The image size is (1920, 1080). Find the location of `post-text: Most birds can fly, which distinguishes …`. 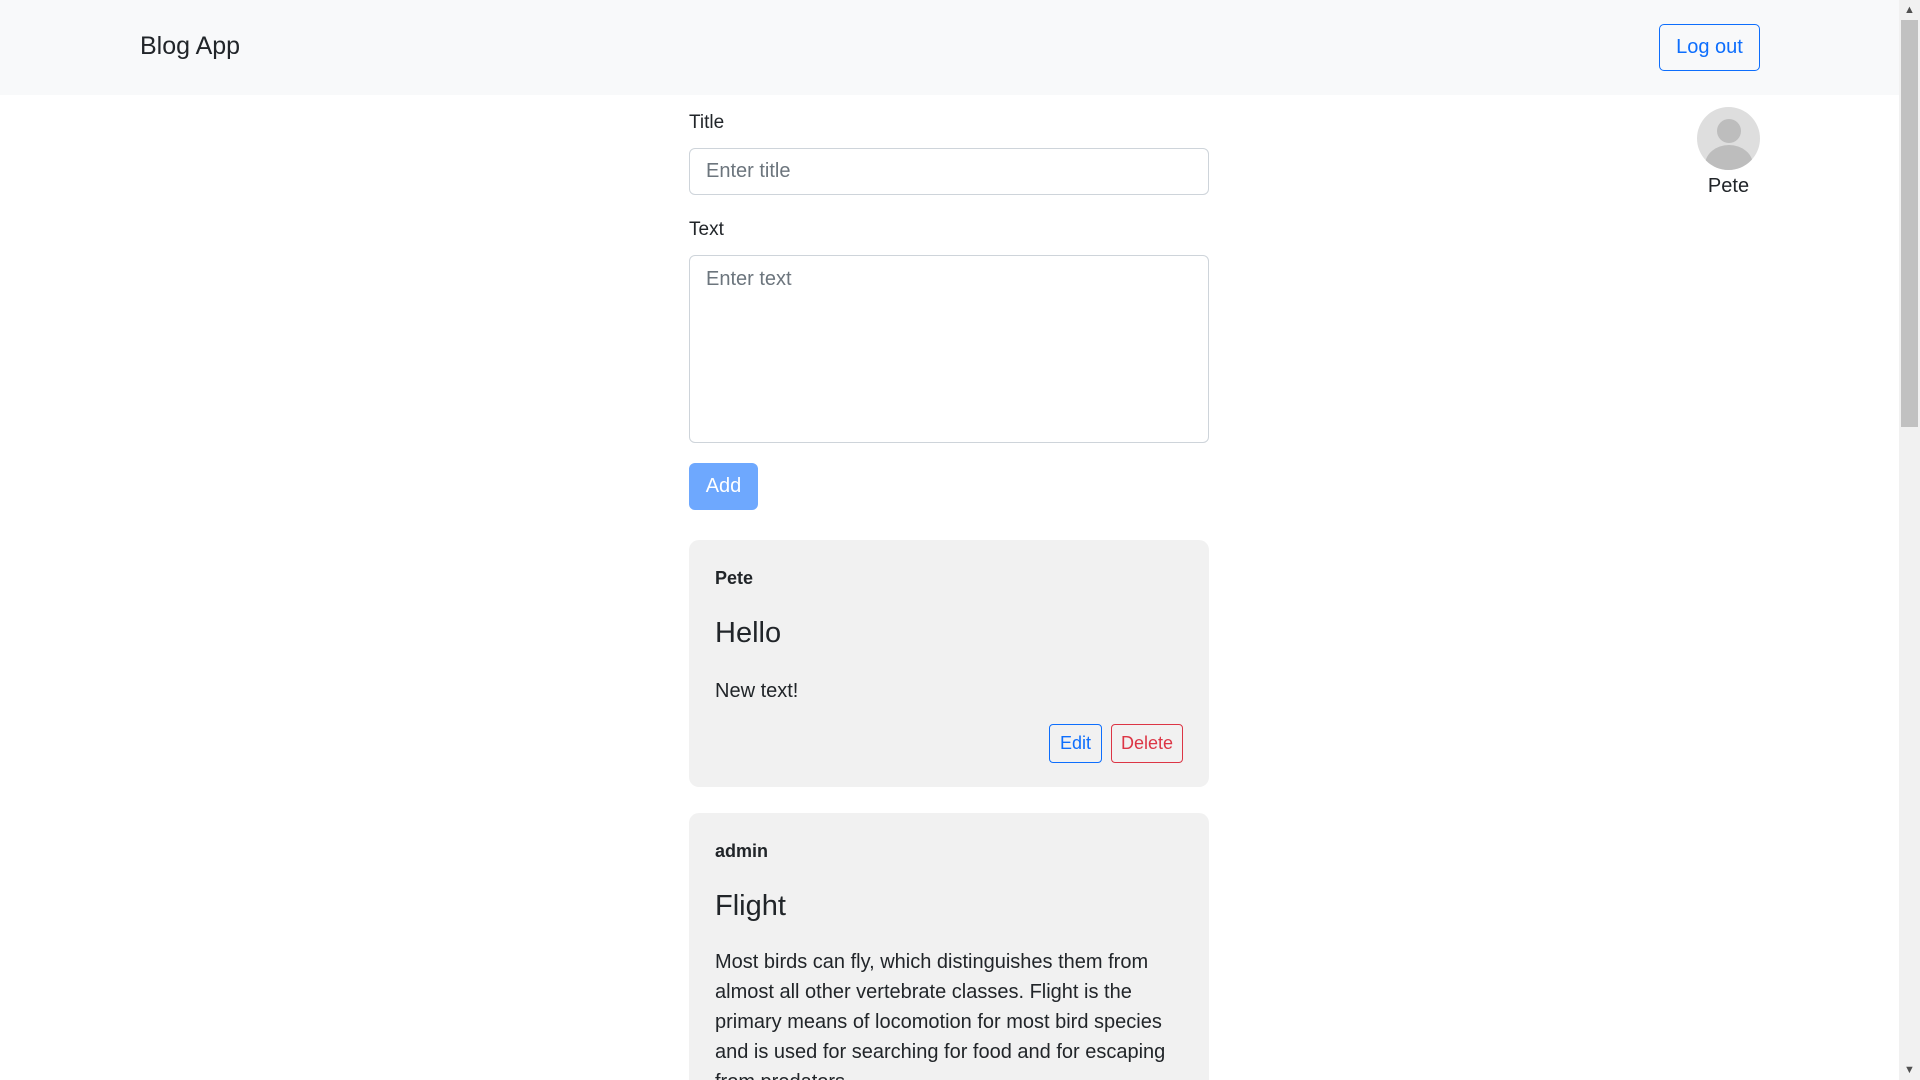

post-text: Most birds can fly, which distinguishes … is located at coordinates (940, 1015).